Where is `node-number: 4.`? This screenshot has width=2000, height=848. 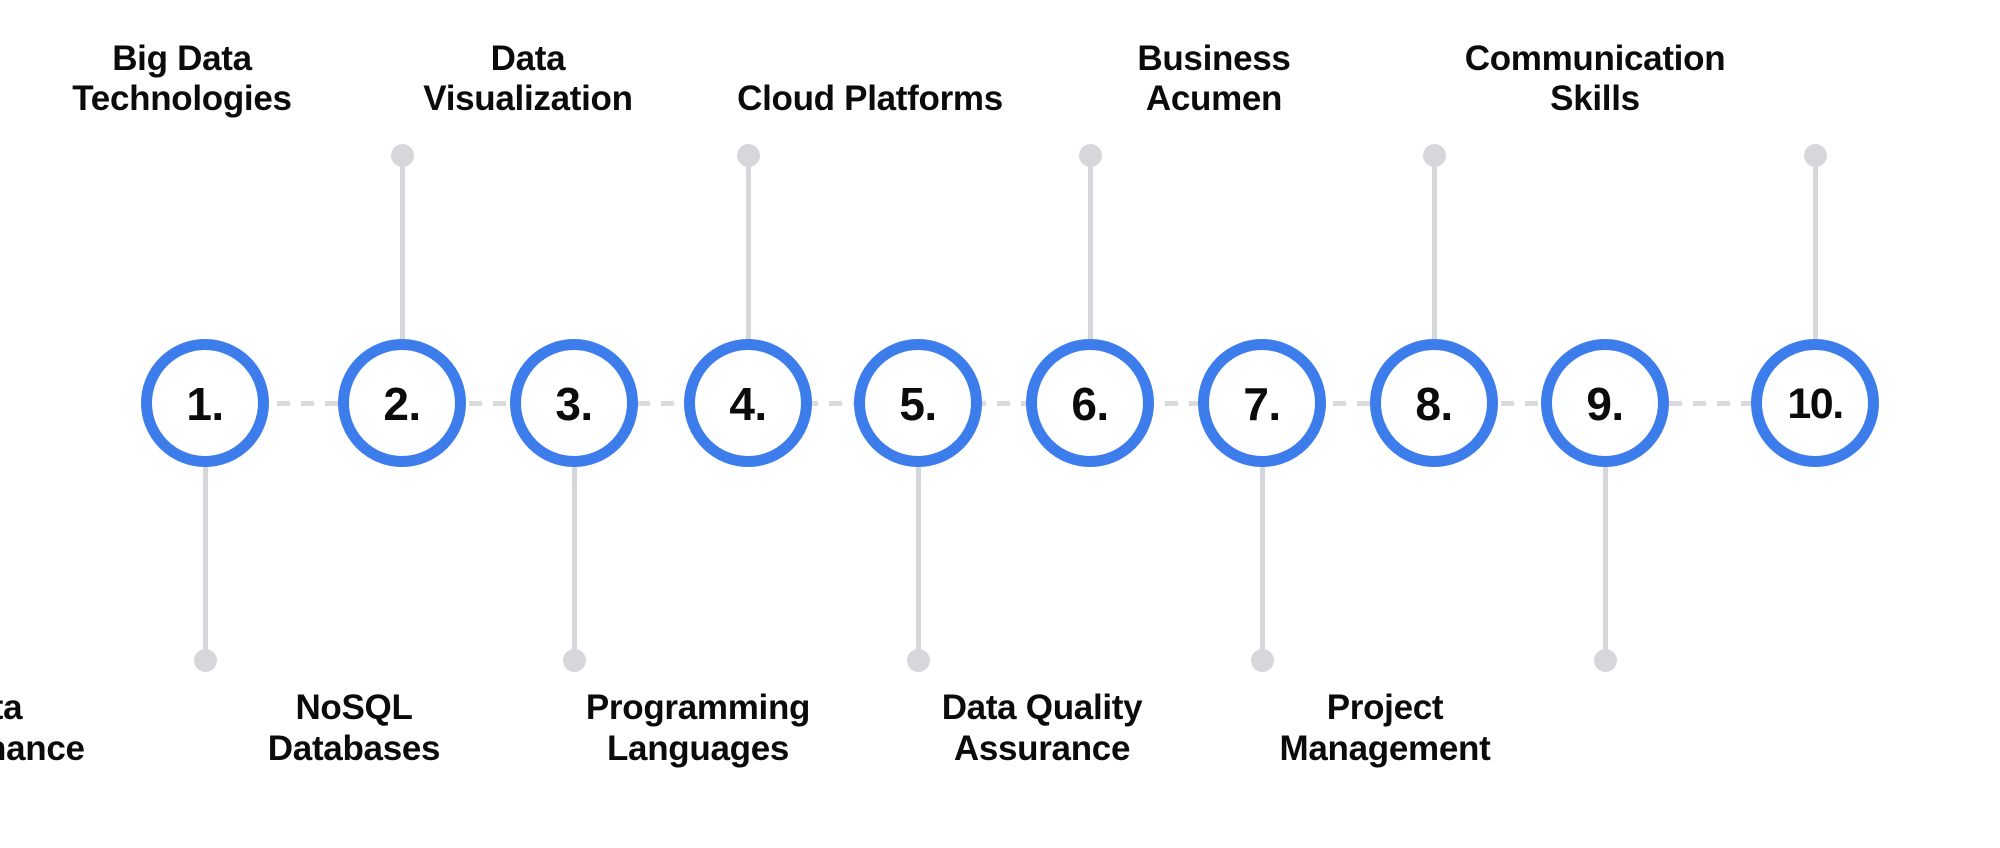 node-number: 4. is located at coordinates (748, 404).